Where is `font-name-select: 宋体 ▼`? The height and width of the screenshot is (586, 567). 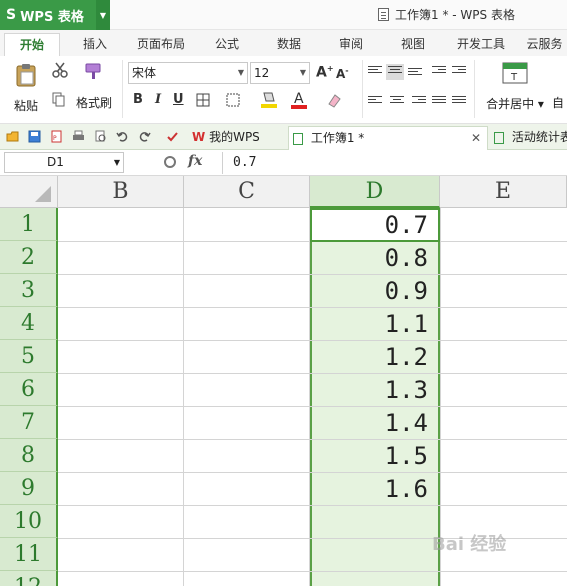 font-name-select: 宋体 ▼ is located at coordinates (188, 73).